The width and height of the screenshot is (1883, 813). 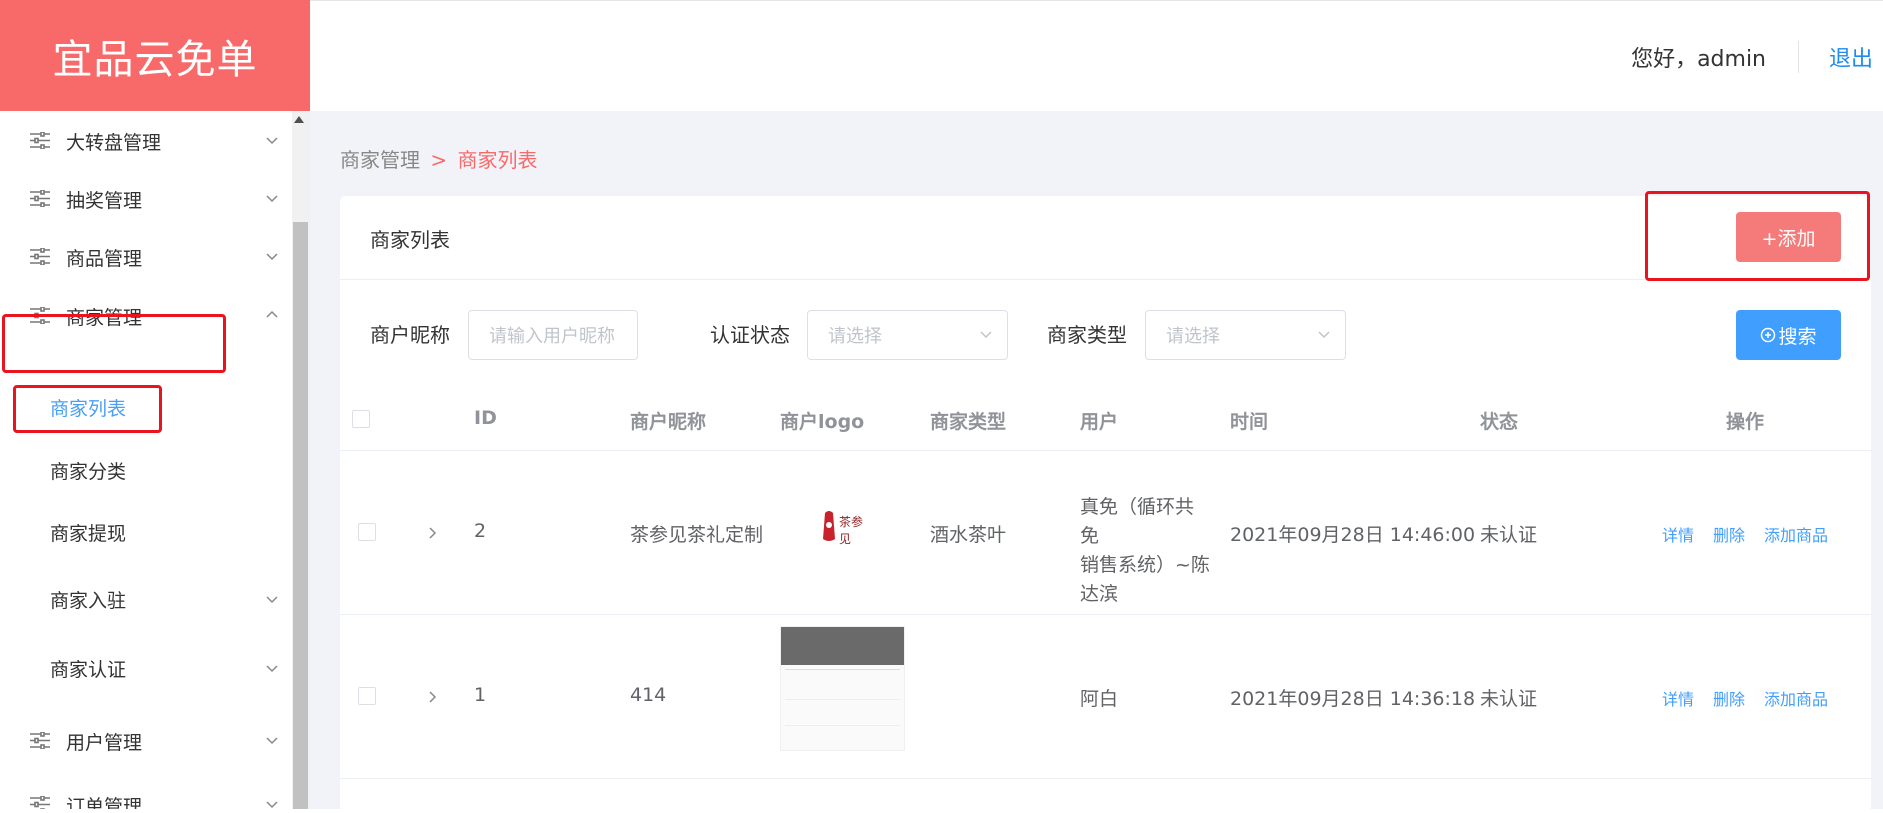 What do you see at coordinates (1145, 594) in the screenshot?
I see `cell-user-line: 达滨` at bounding box center [1145, 594].